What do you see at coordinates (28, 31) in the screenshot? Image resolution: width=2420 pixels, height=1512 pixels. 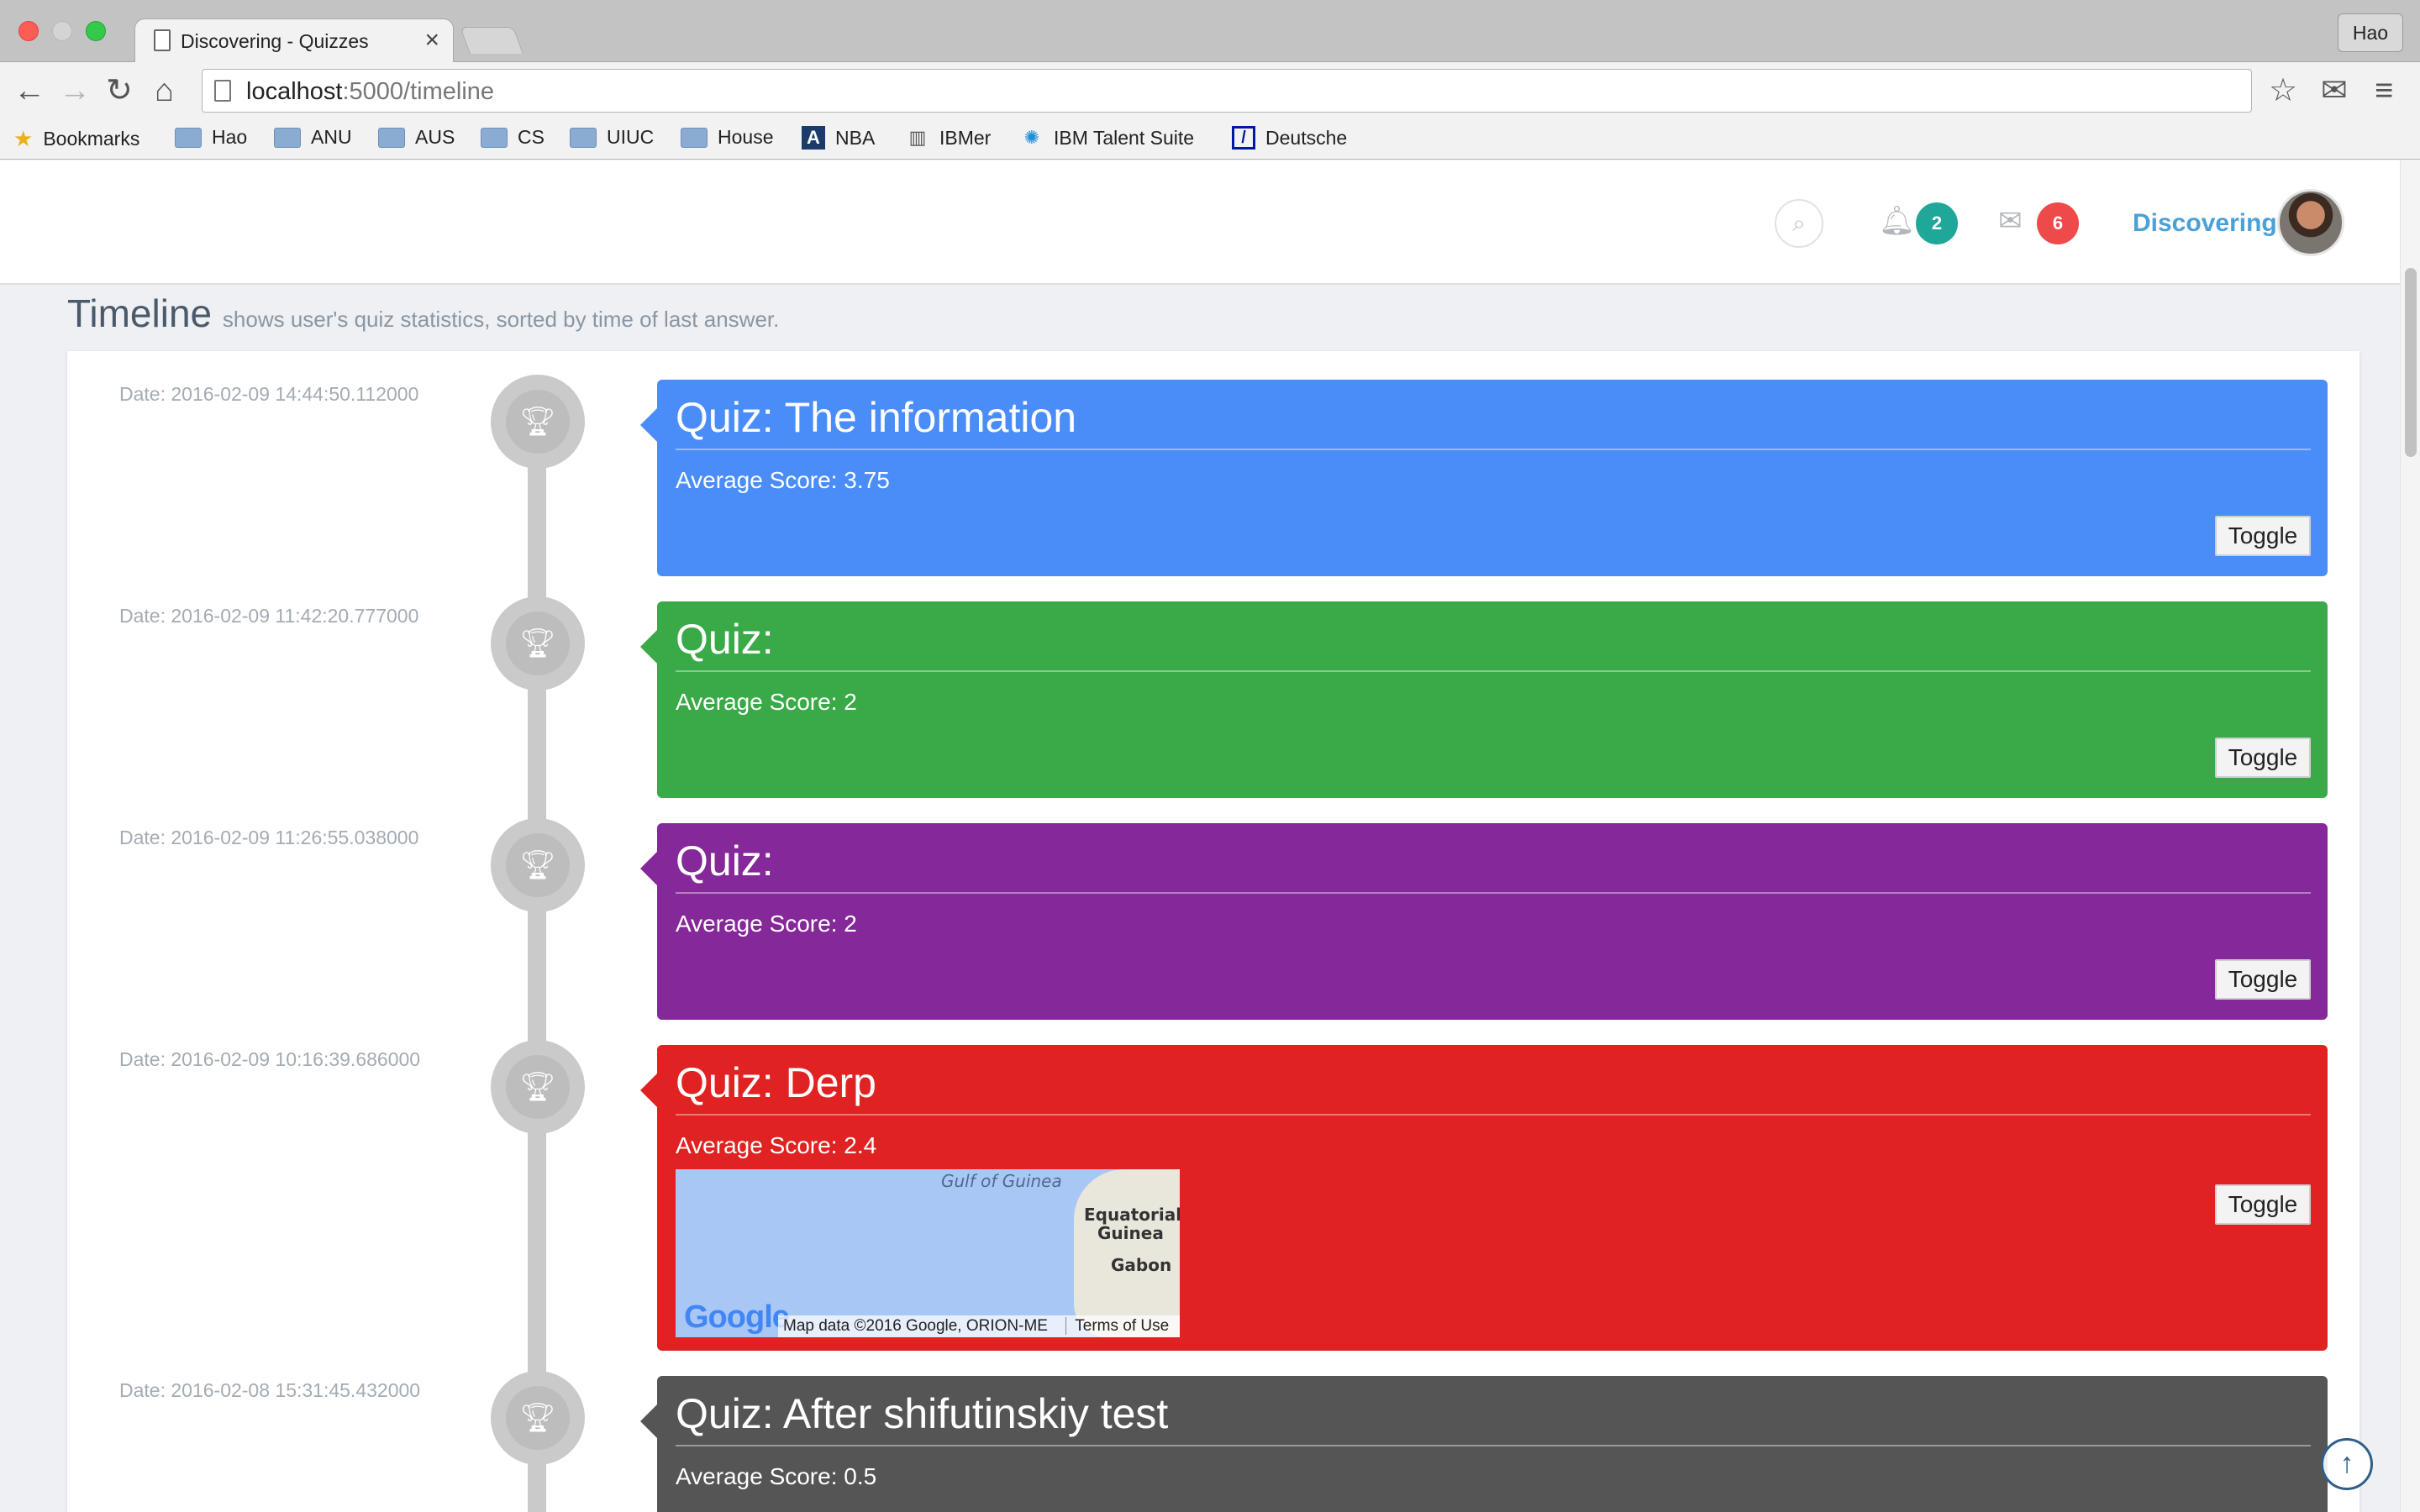 I see `window-close-button` at bounding box center [28, 31].